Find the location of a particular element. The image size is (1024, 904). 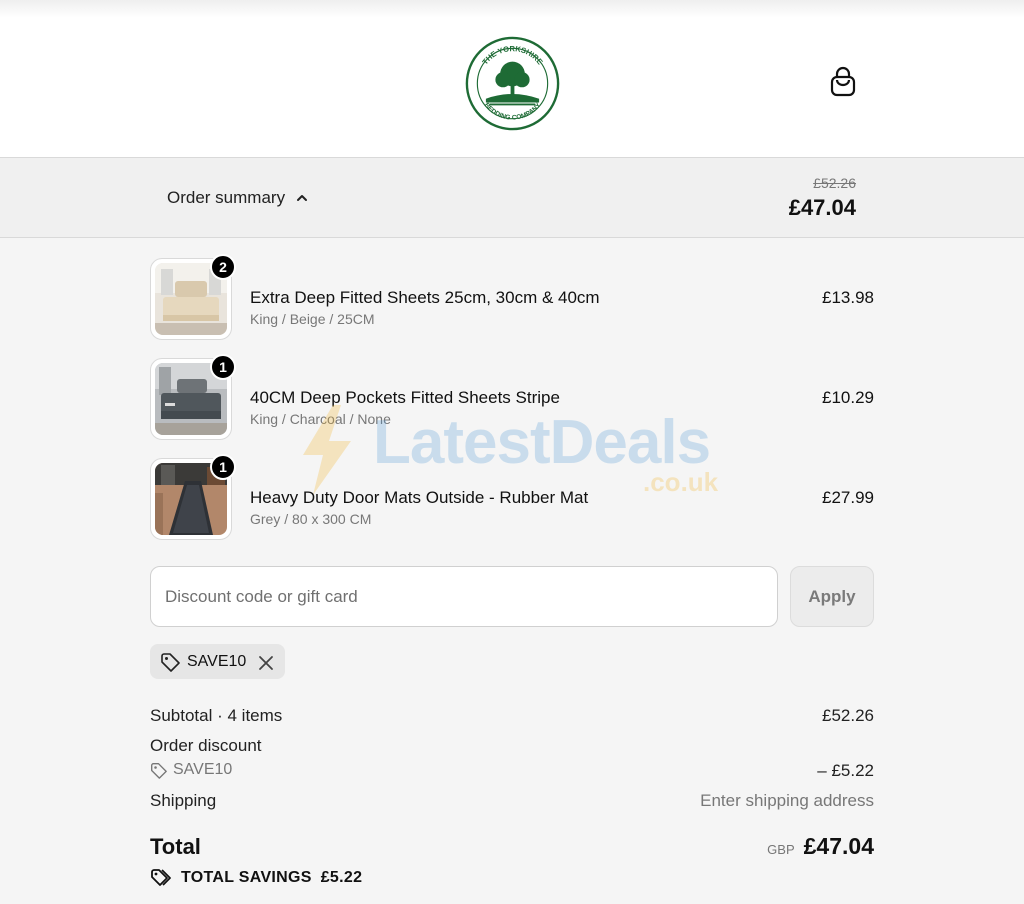

total-savings-value: £5.22 is located at coordinates (341, 877).